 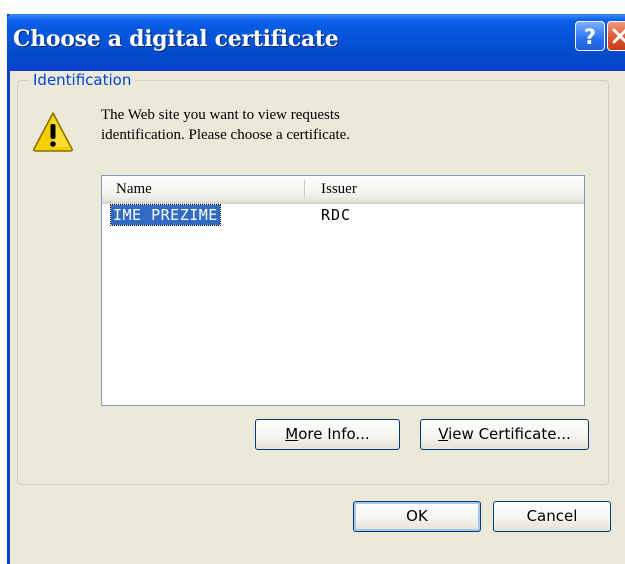 What do you see at coordinates (82, 80) in the screenshot?
I see `group-legend: Identification` at bounding box center [82, 80].